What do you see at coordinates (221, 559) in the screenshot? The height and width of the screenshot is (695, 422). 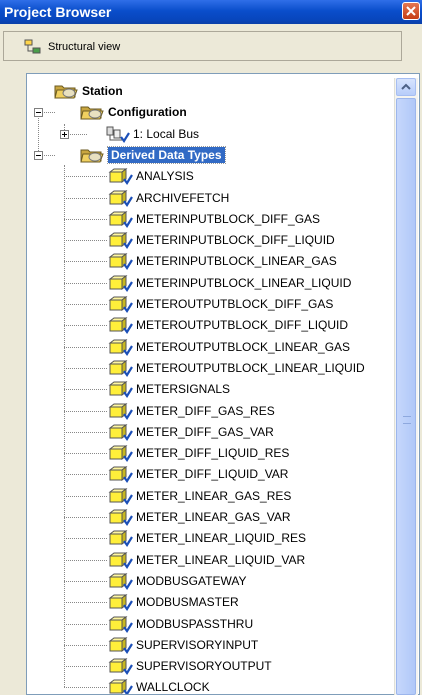 I see `tree-item-datatype-label: METER_LINEAR_LIQUID_VAR` at bounding box center [221, 559].